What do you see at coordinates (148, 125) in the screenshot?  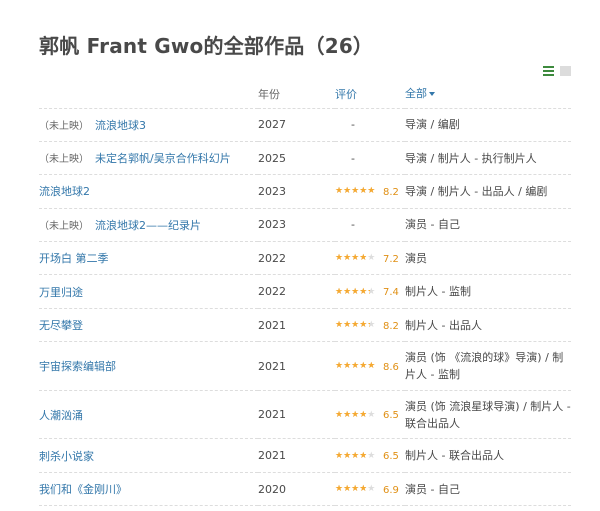 I see `work-title-cell: （未上映） 流浪地球3` at bounding box center [148, 125].